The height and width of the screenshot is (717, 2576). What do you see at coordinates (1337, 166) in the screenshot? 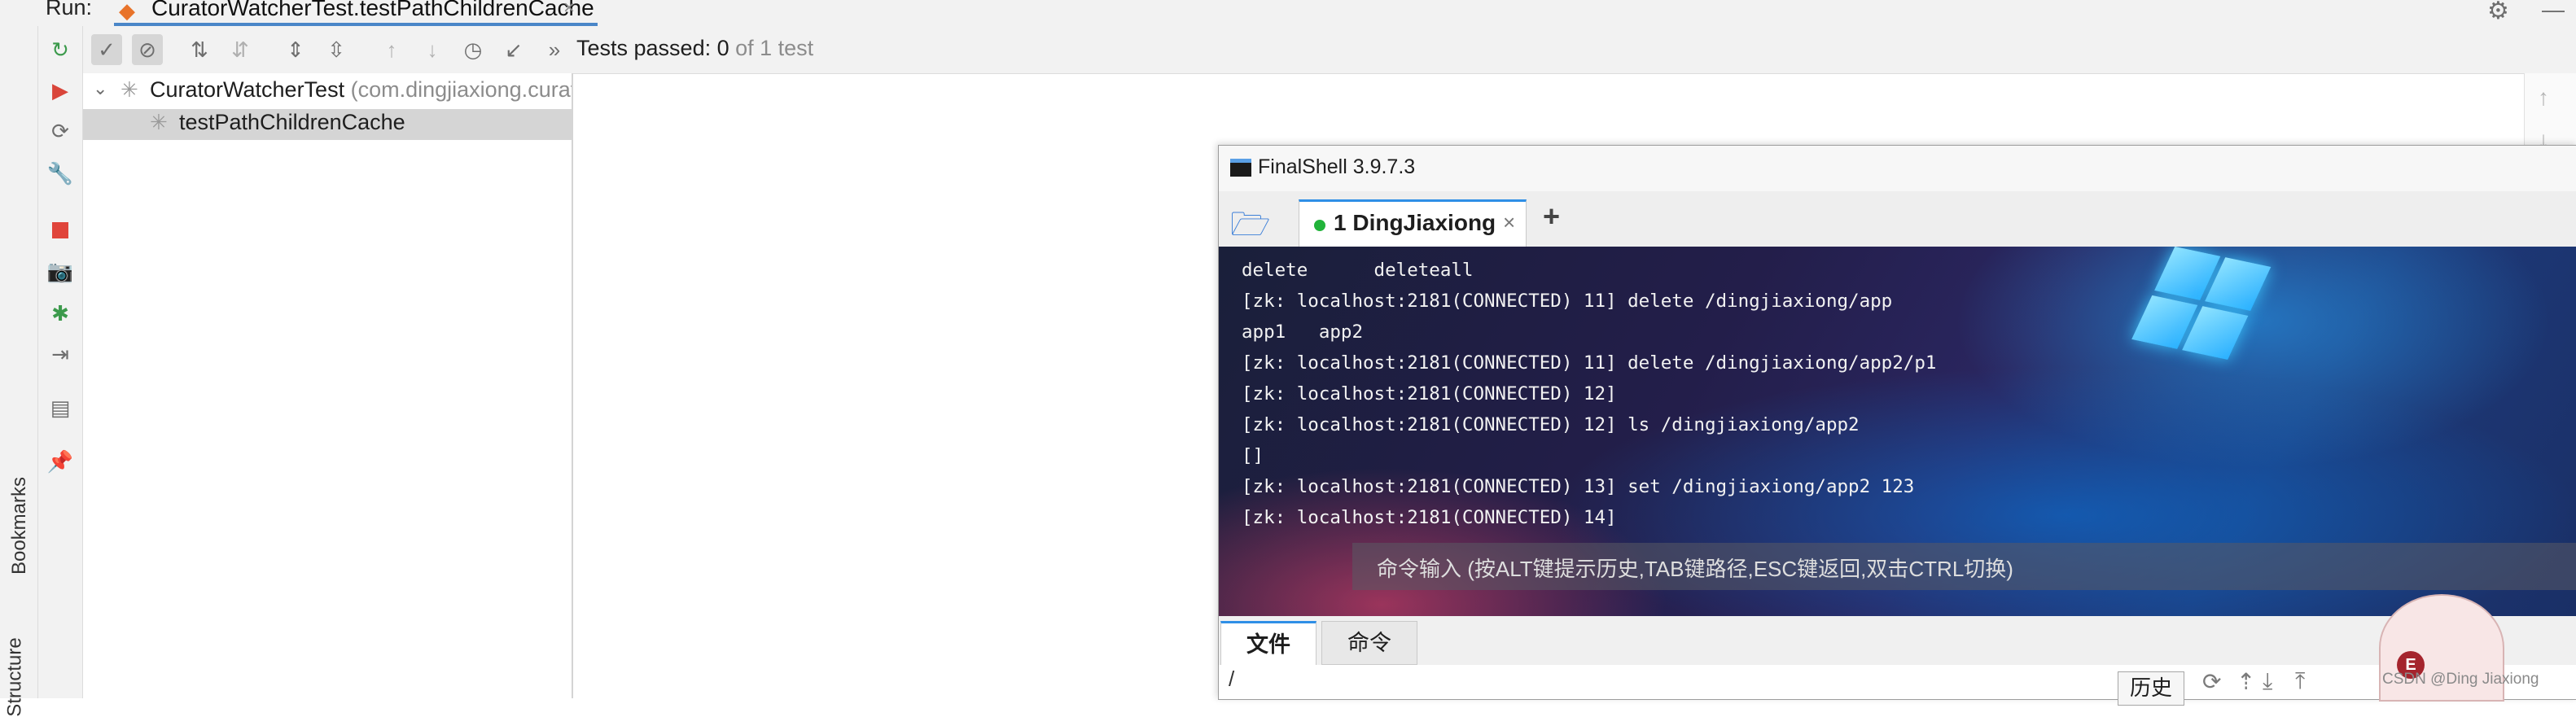
I see `finalshell-title: FinalShell 3.9.7.3` at bounding box center [1337, 166].